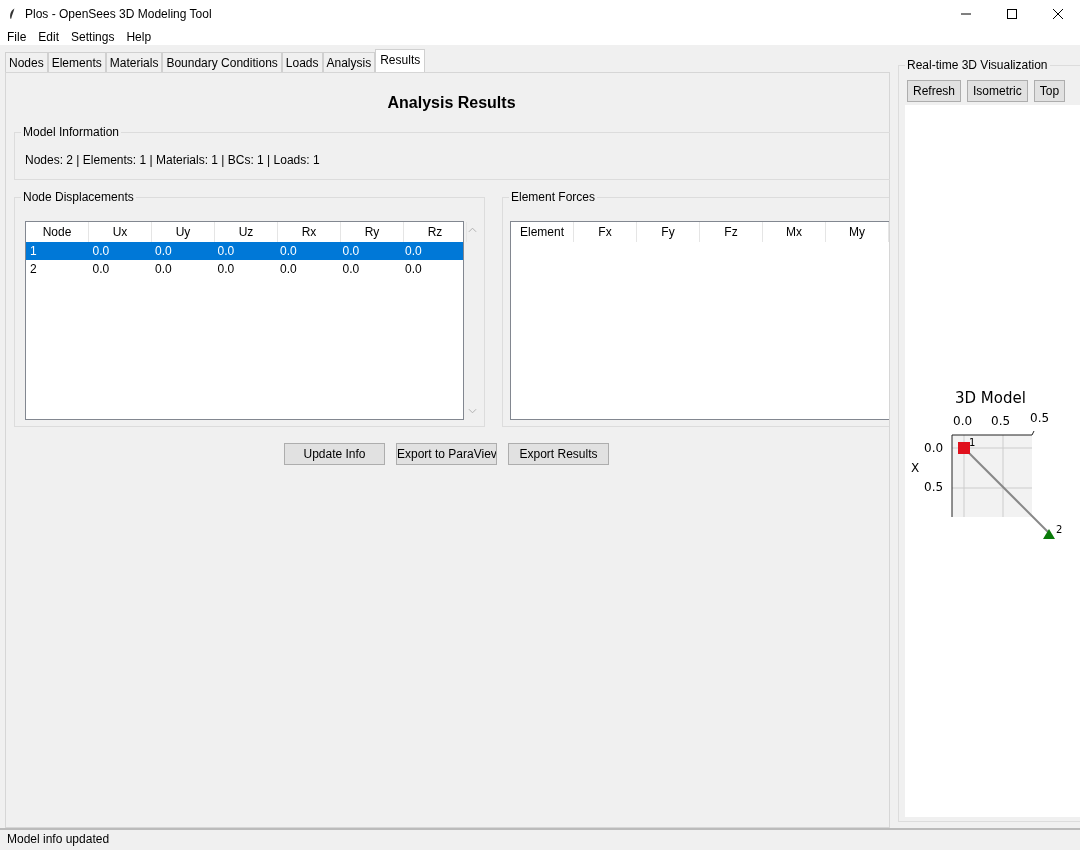  What do you see at coordinates (71, 132) in the screenshot?
I see `group-title: Model Information` at bounding box center [71, 132].